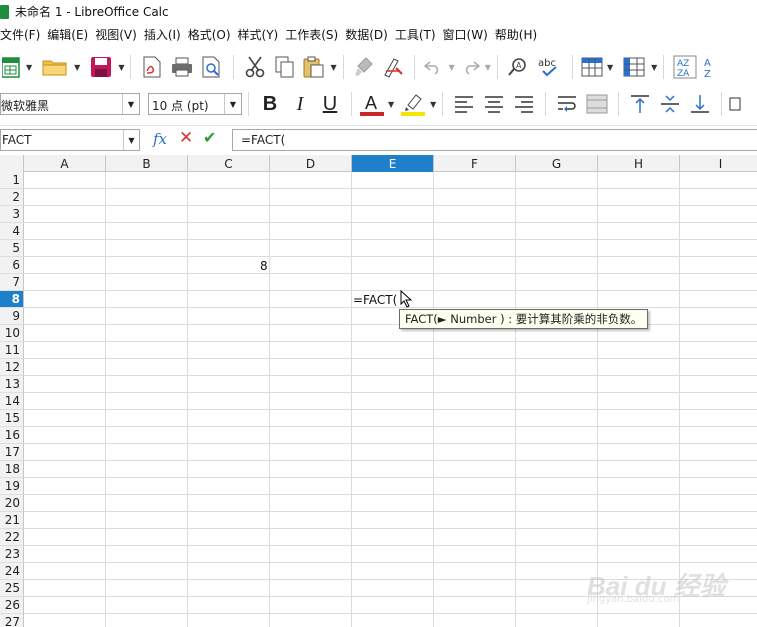  I want to click on row-dropdown-arrow: ▼, so click(610, 67).